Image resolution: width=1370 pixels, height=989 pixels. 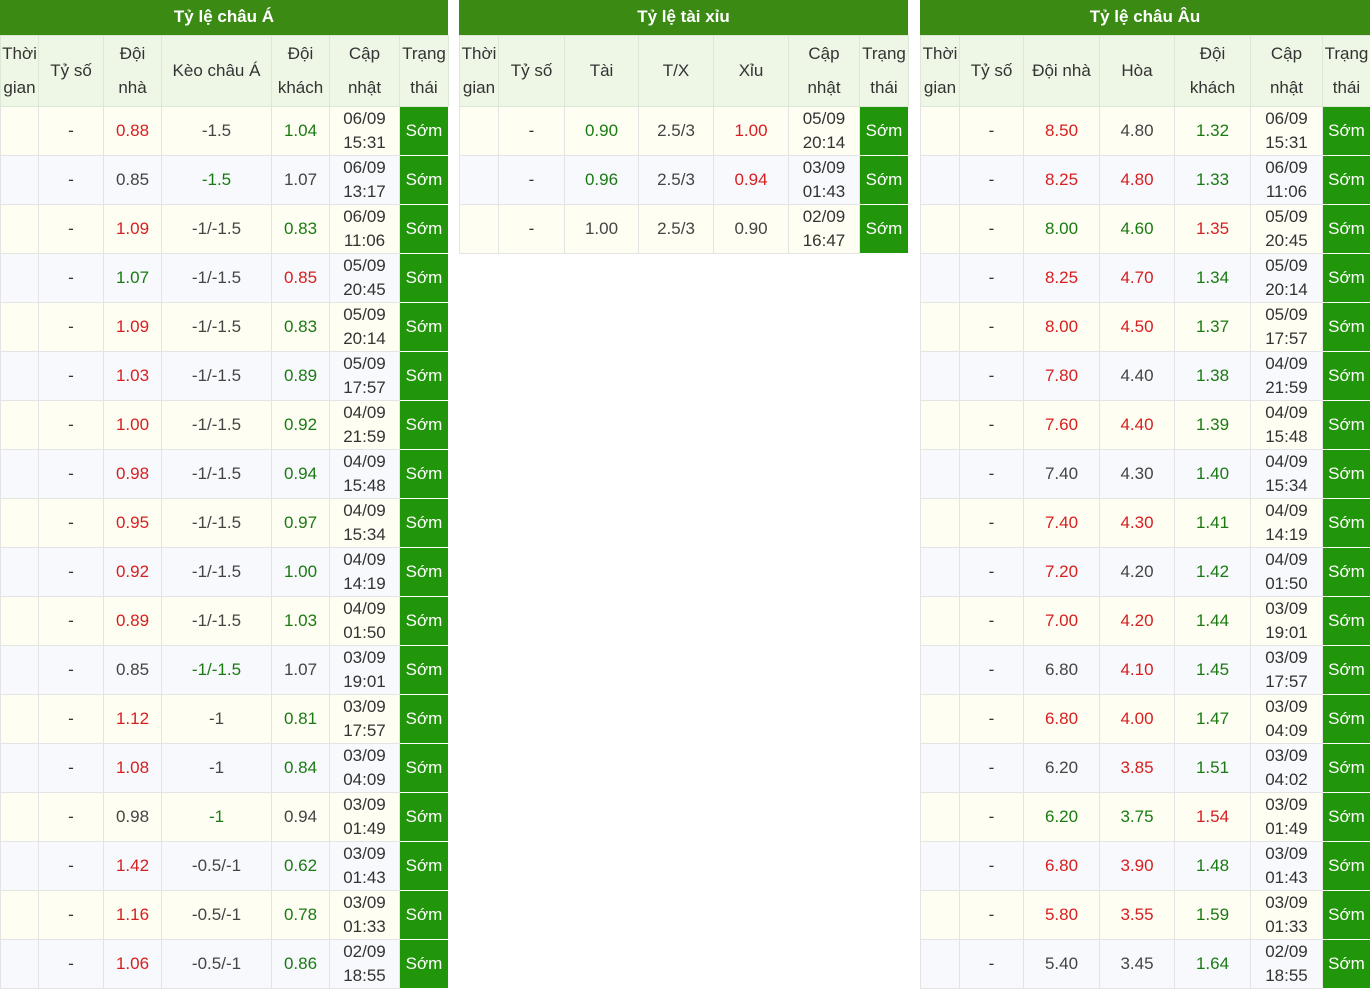 What do you see at coordinates (133, 523) in the screenshot?
I see `home-odds-cell: 0.95` at bounding box center [133, 523].